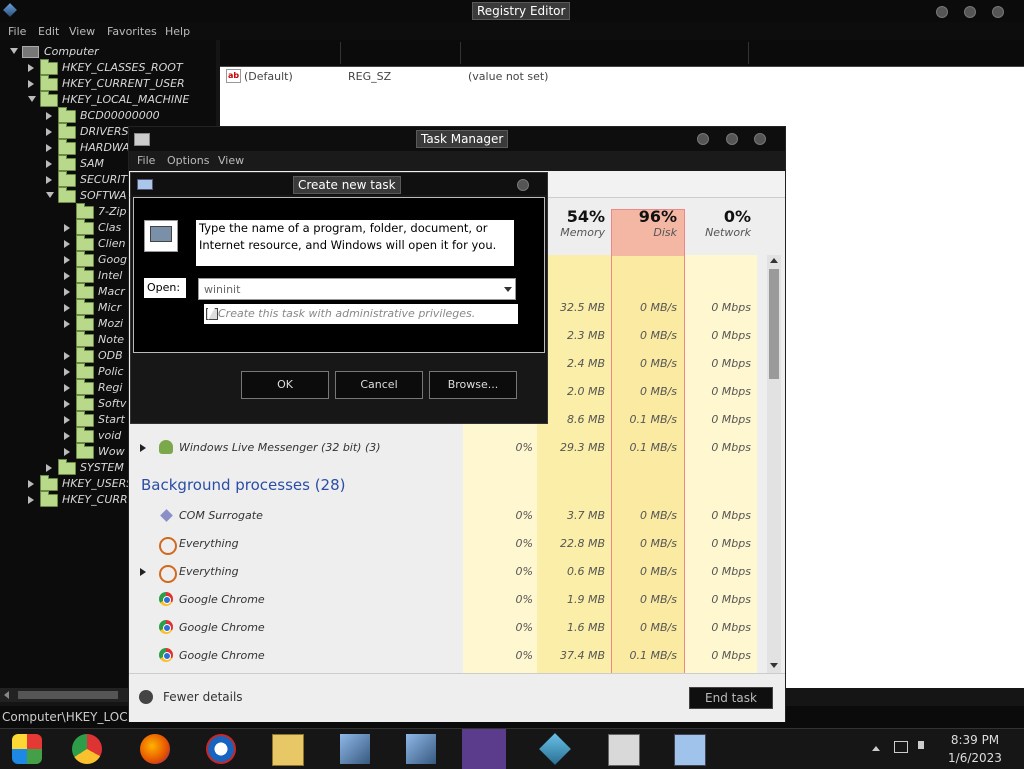 The width and height of the screenshot is (1024, 769). Describe the element at coordinates (901, 747) in the screenshot. I see `network-icon` at that location.